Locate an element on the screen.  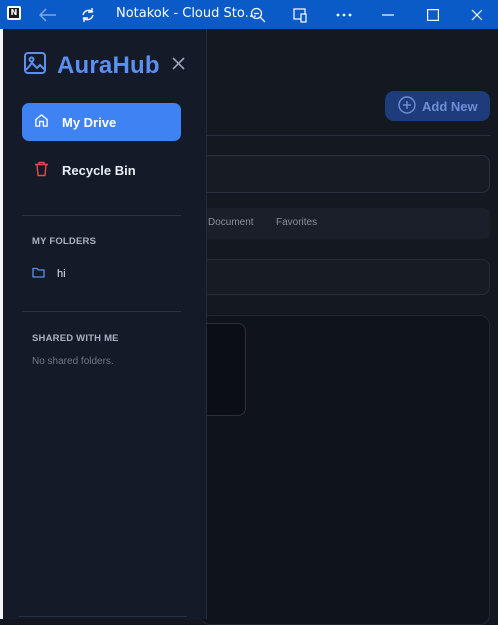
filter-tabs: Document Favorites is located at coordinates (345, 223).